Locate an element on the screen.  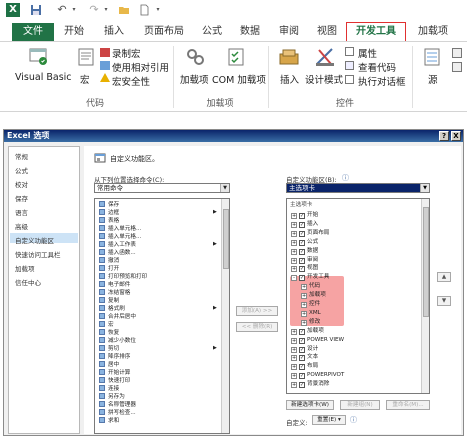
choose-commands-combo: 常用命令 ▼ is located at coordinates (162, 188).